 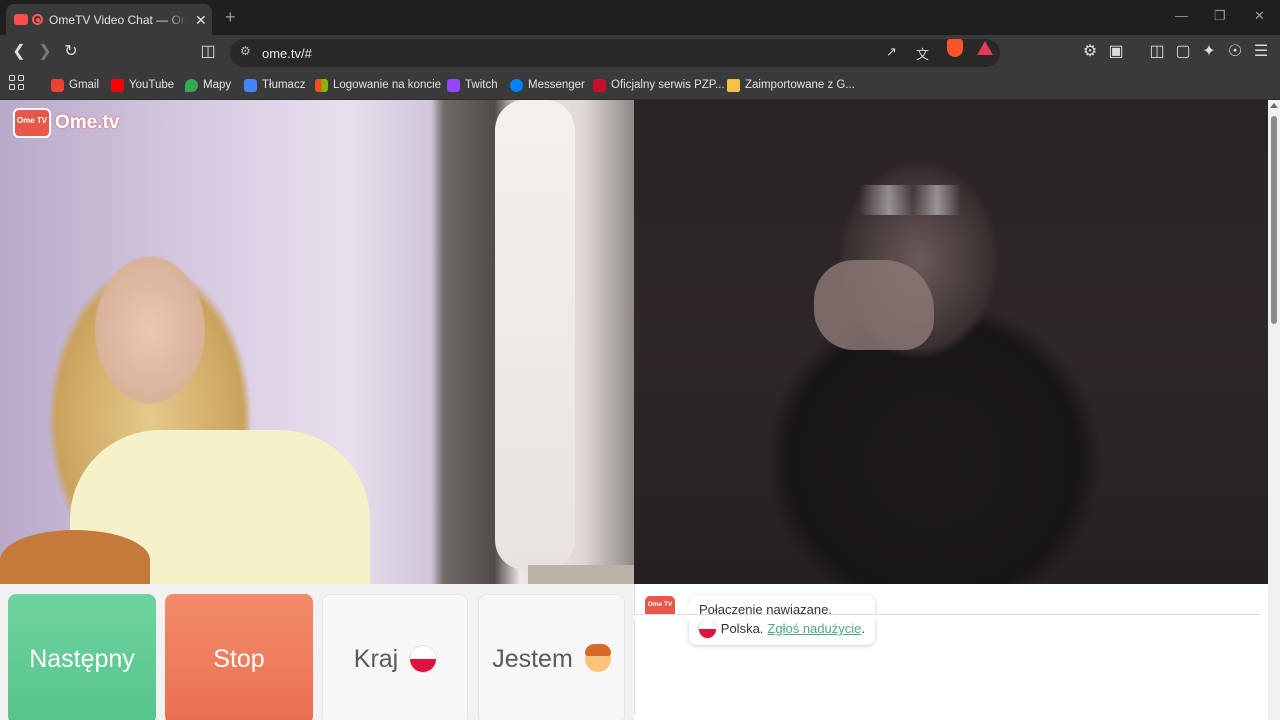 I want to click on apps-grid-icon, so click(x=17, y=83).